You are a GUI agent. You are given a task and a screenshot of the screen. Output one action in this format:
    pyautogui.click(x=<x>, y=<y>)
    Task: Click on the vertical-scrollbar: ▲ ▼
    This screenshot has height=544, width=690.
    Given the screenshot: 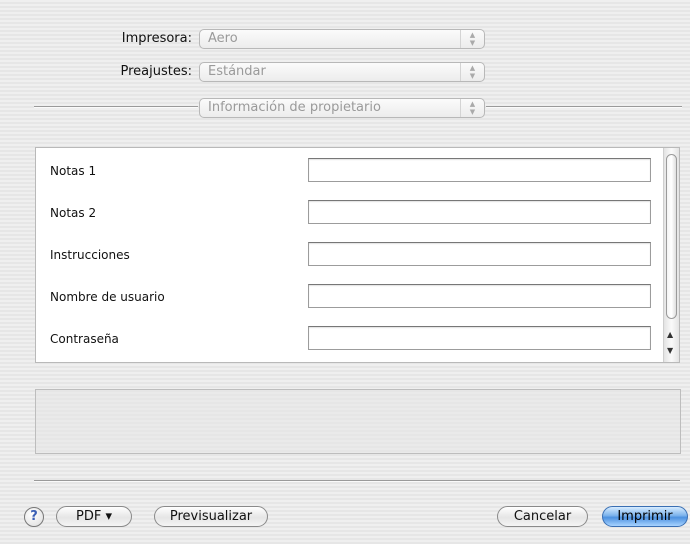 What is the action you would take?
    pyautogui.click(x=671, y=255)
    